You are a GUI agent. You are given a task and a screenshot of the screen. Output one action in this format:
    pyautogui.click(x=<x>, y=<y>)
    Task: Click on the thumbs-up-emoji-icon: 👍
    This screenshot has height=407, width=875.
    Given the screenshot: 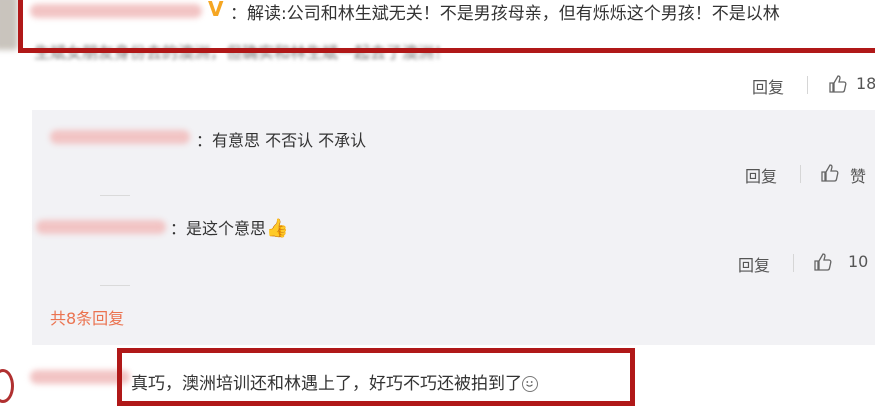 What is the action you would take?
    pyautogui.click(x=277, y=228)
    